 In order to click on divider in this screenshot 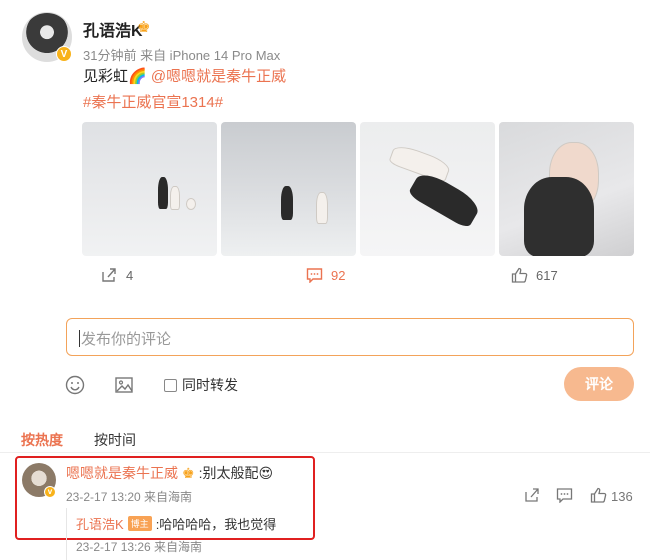, I will do `click(325, 452)`.